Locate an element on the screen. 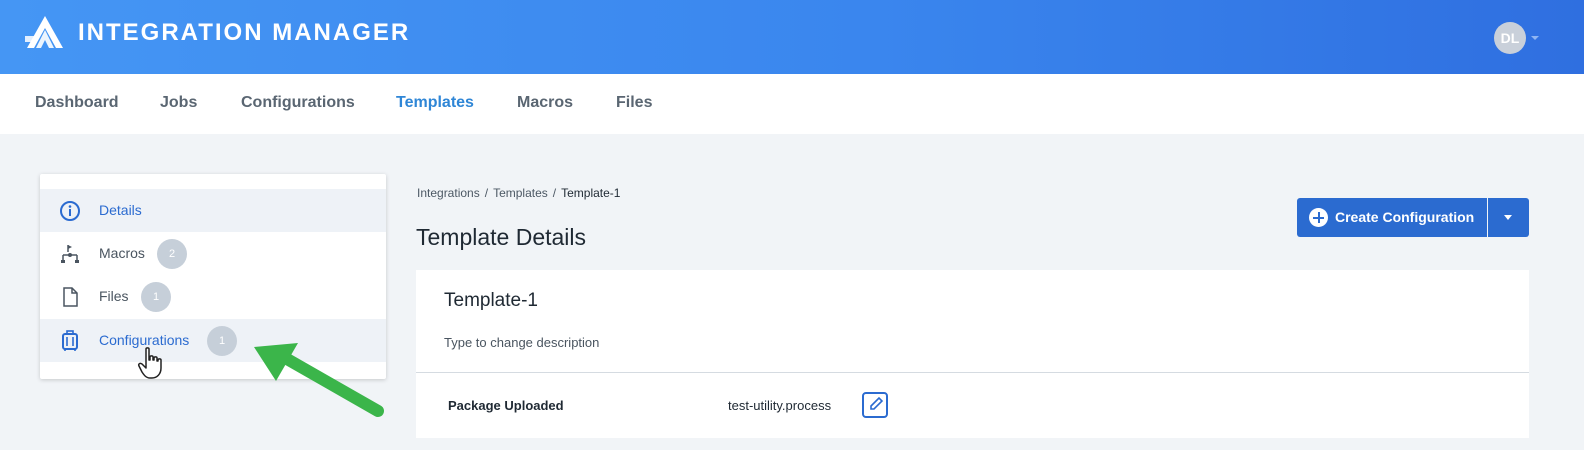  luggage-icon is located at coordinates (70, 340).